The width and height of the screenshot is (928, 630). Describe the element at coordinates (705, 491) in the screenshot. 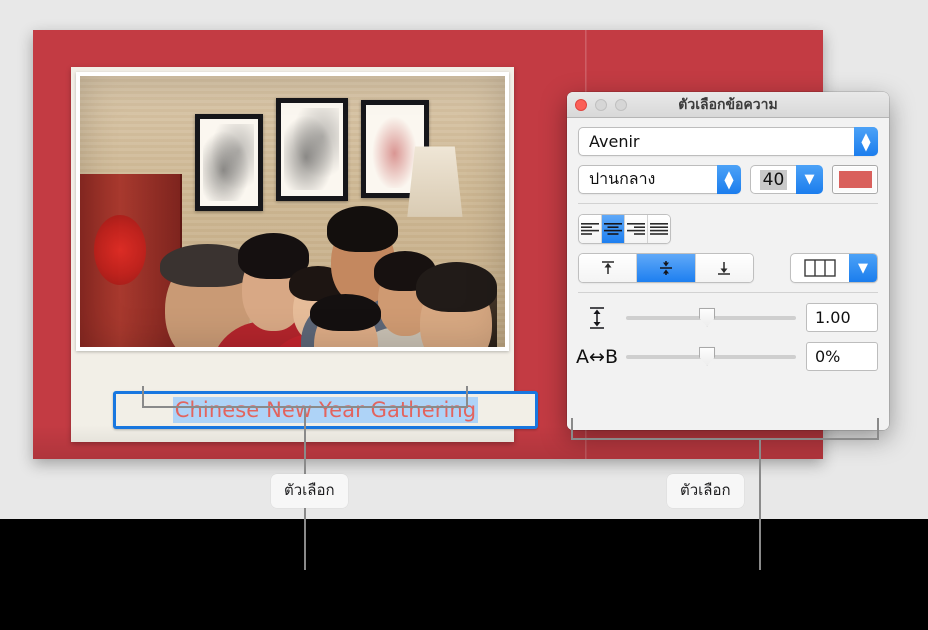

I see `callout-label-inspector: ตัวเลือก` at that location.